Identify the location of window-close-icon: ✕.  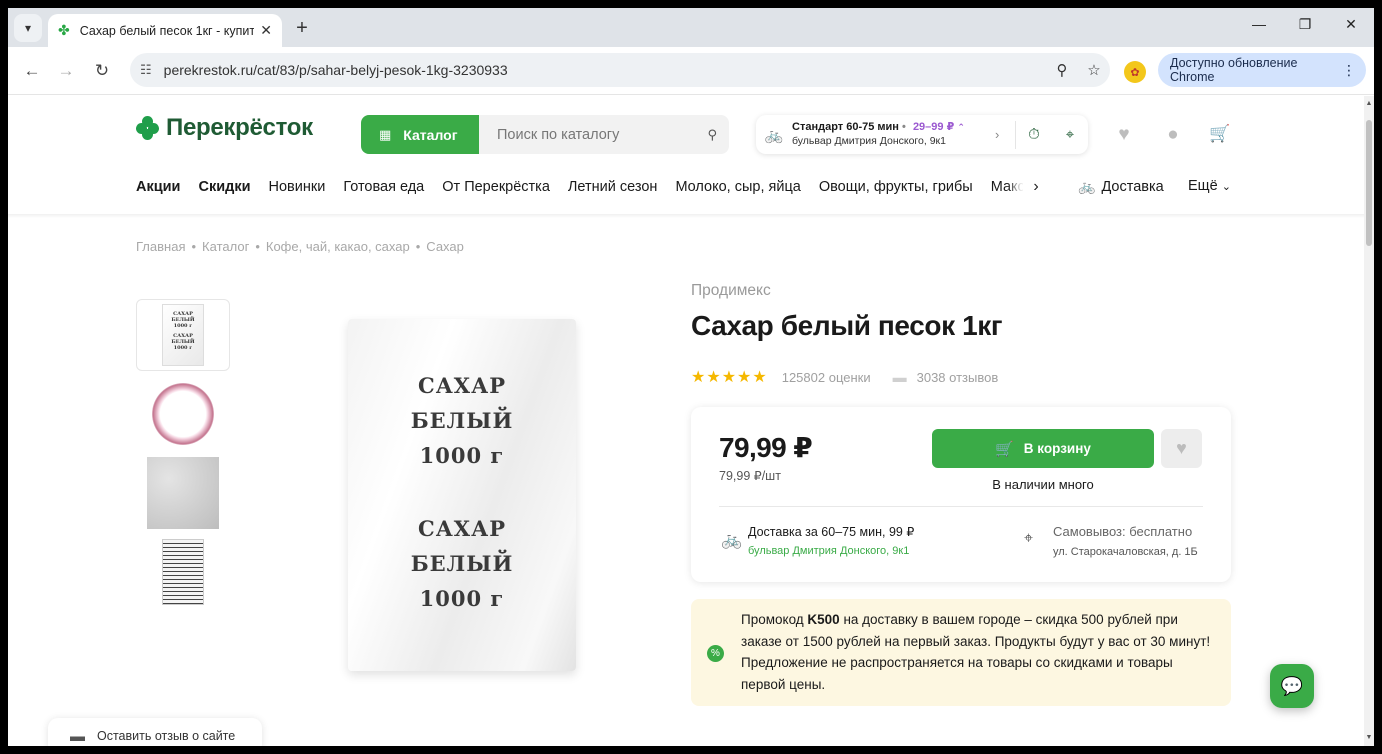
(1351, 24).